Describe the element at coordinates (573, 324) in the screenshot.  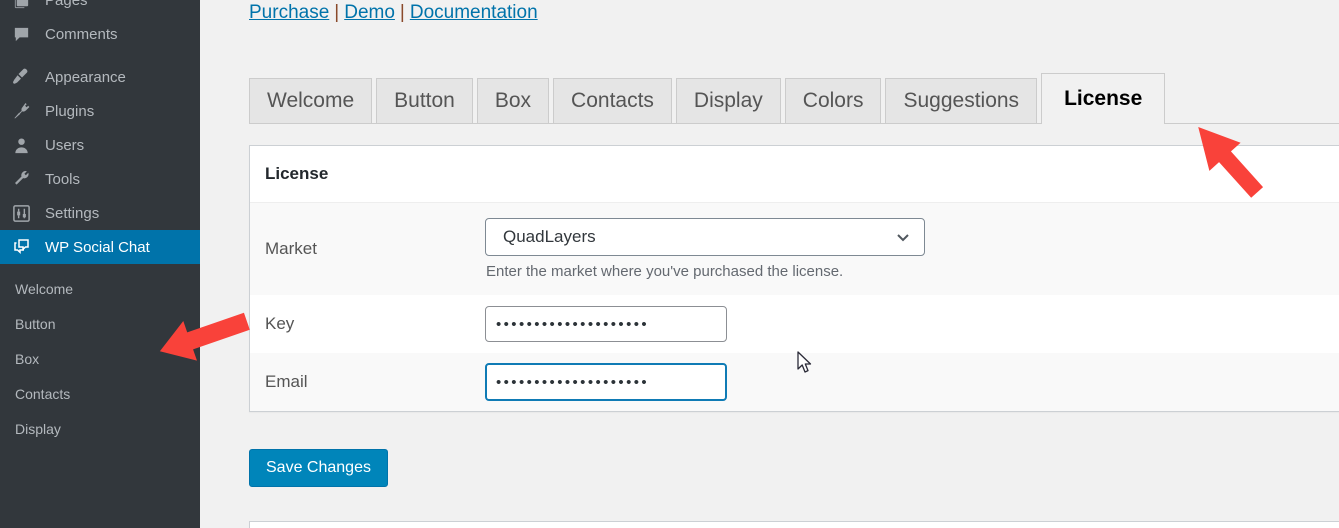
I see `key-input-value: ••••••••••••••••••••` at that location.